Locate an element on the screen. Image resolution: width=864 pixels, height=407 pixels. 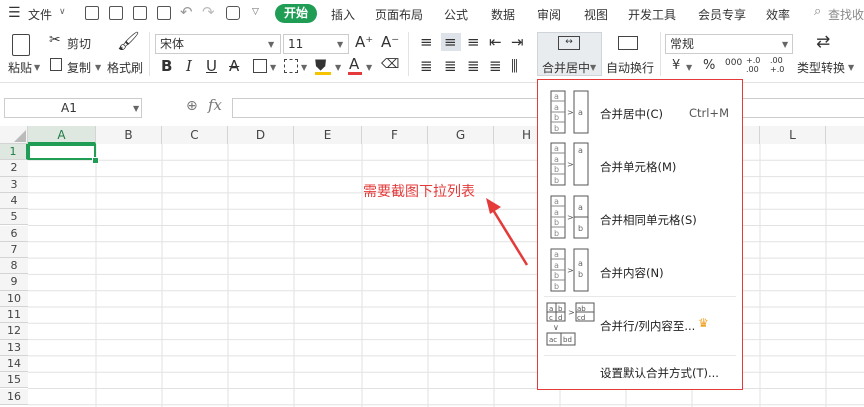
export-icon is located at coordinates (116, 13).